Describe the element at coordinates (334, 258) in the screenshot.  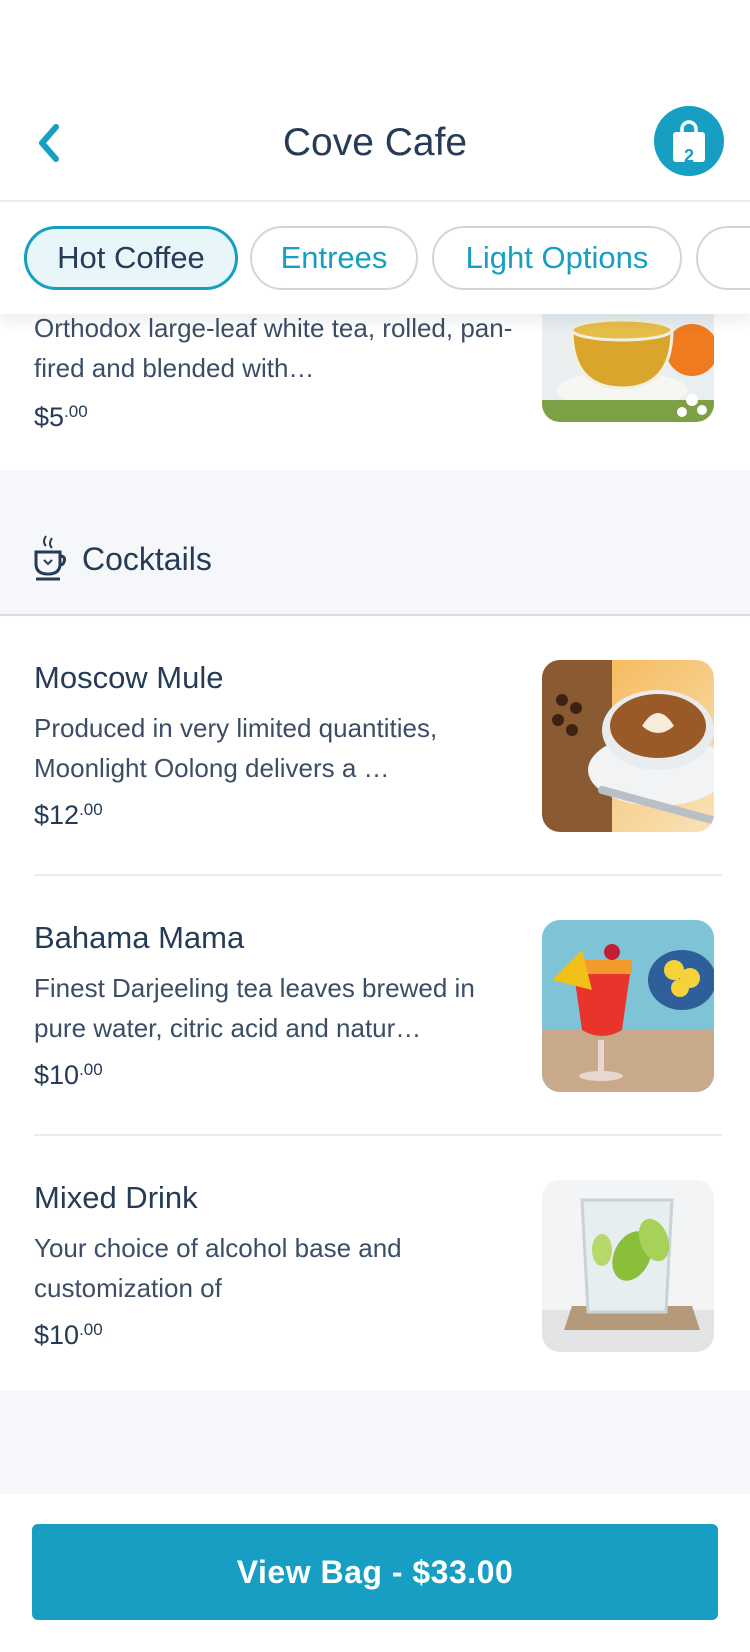
I see `tab-entrees: Entrees` at that location.